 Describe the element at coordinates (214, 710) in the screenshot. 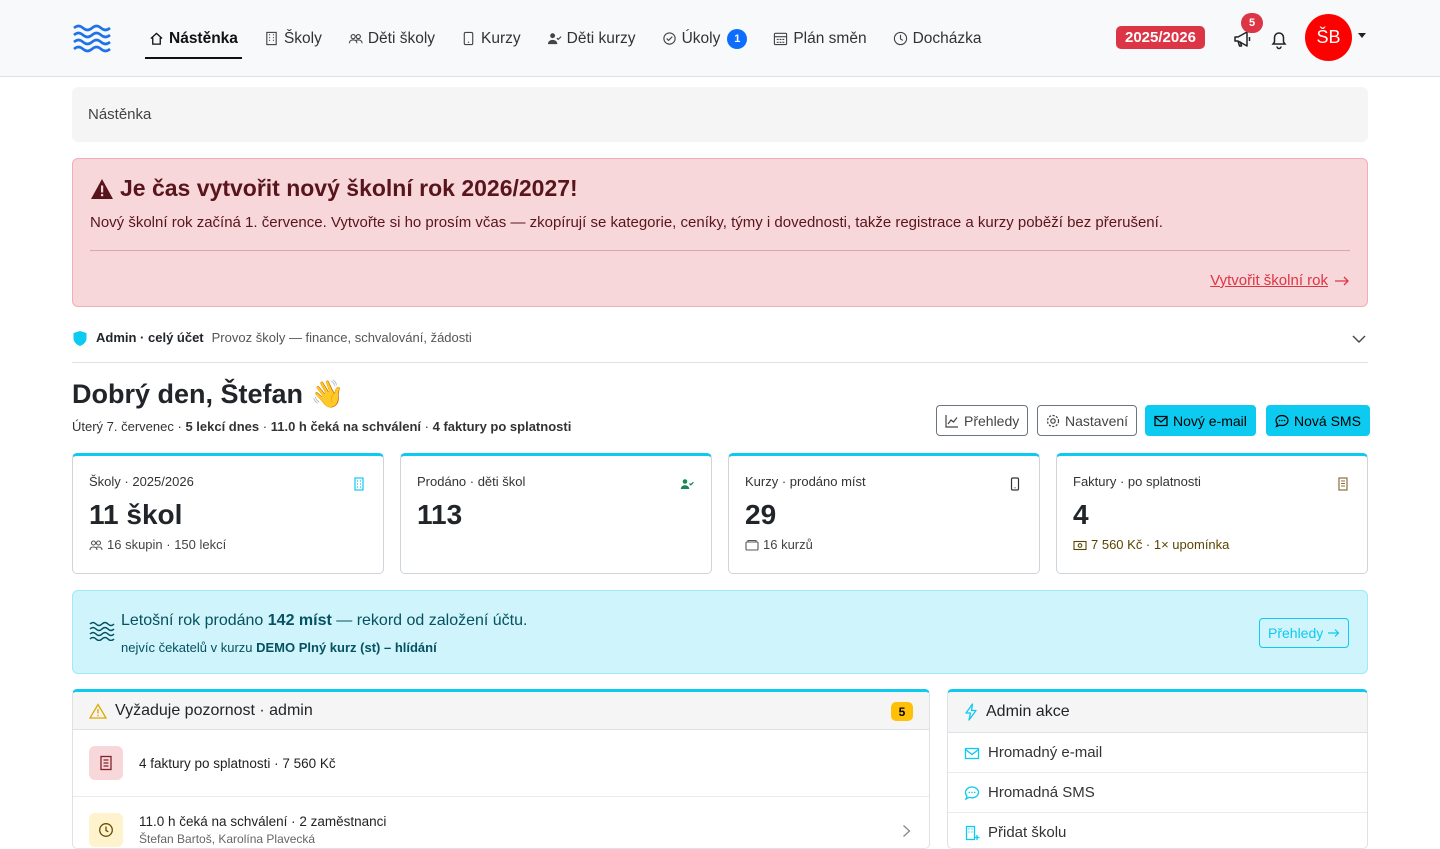

I see `attention-panel-title: Vyžaduje pozornost · admin` at that location.